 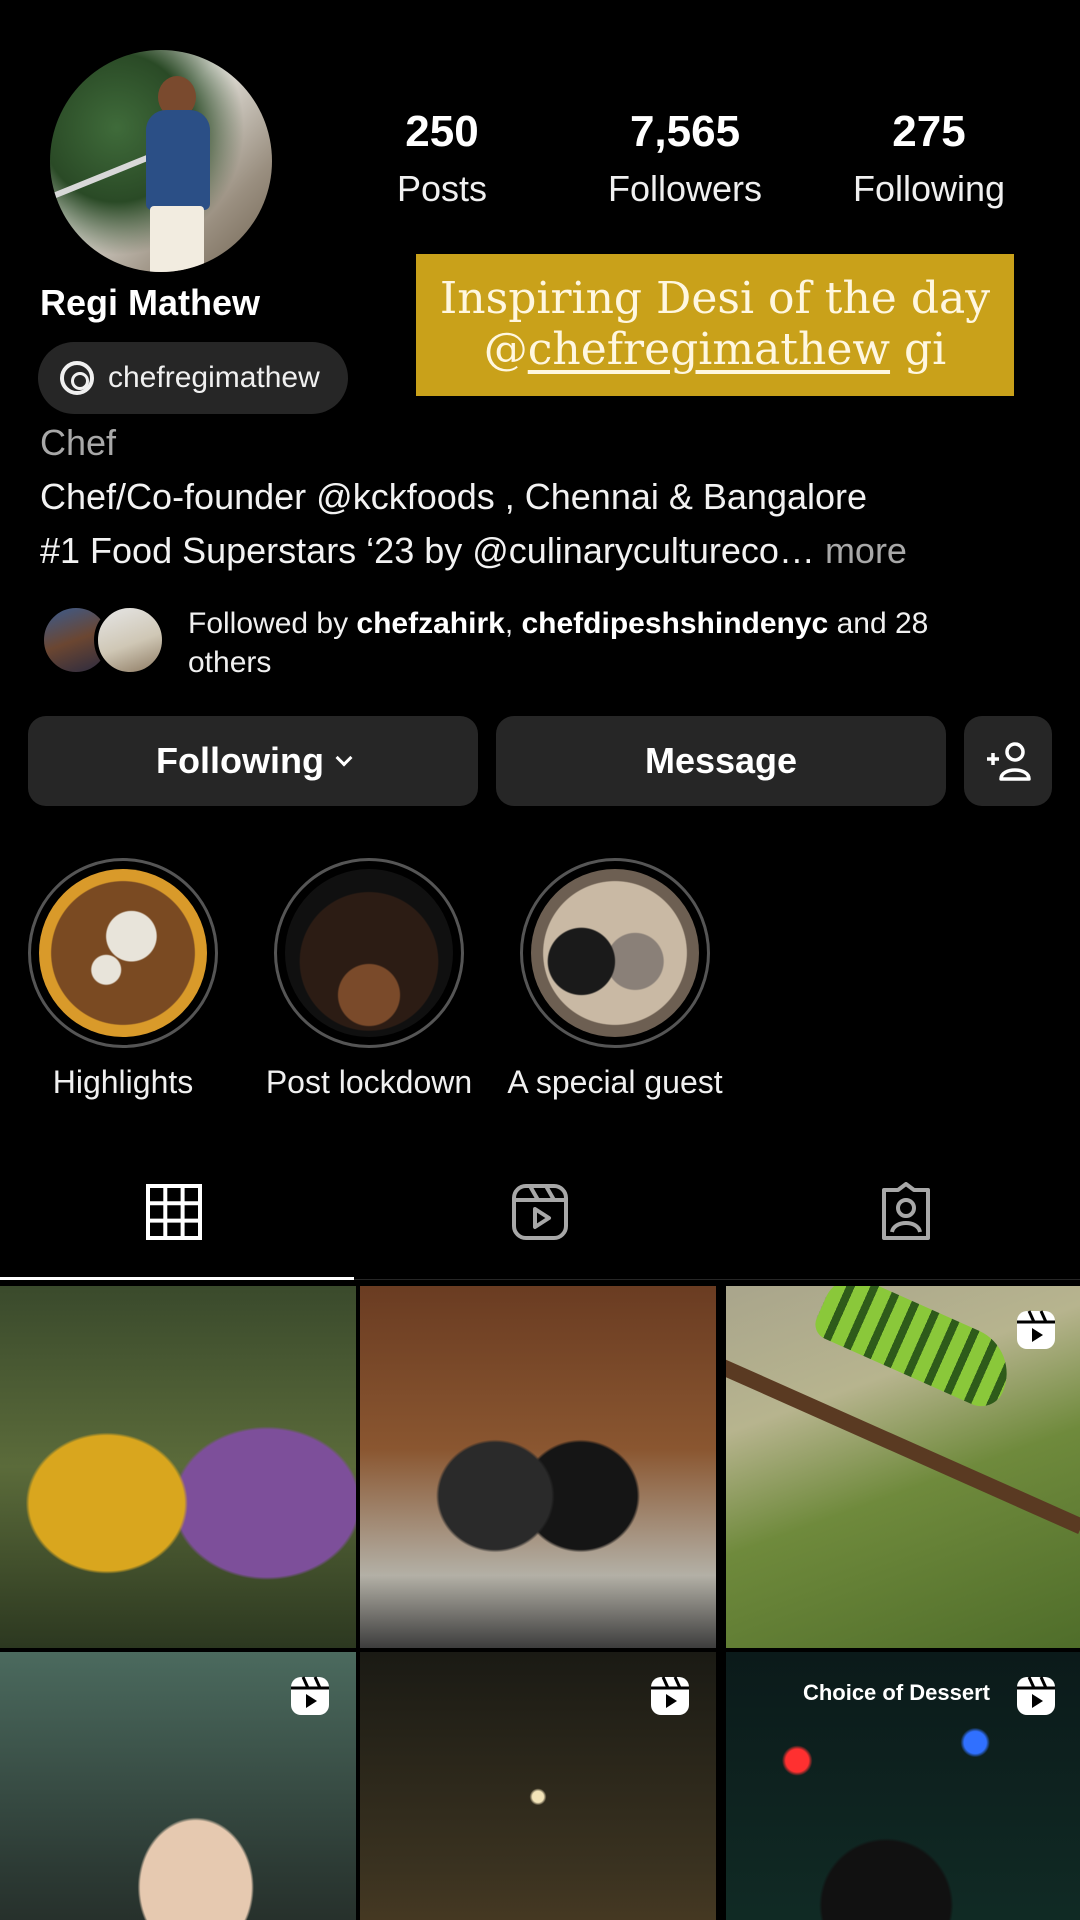 I want to click on followers-count: 7,565, so click(x=685, y=131).